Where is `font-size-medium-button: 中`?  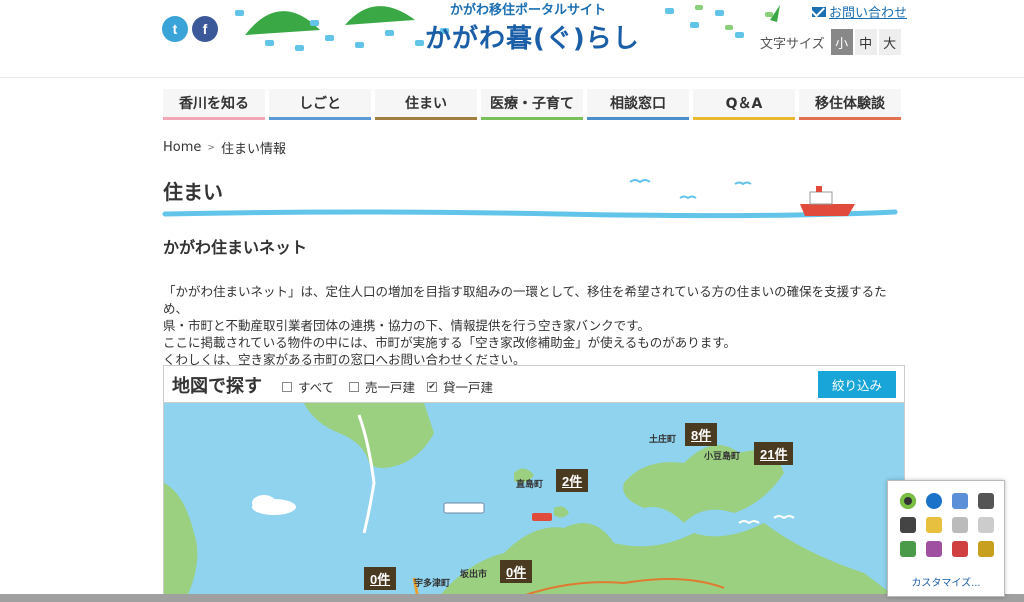
font-size-medium-button: 中 is located at coordinates (865, 42).